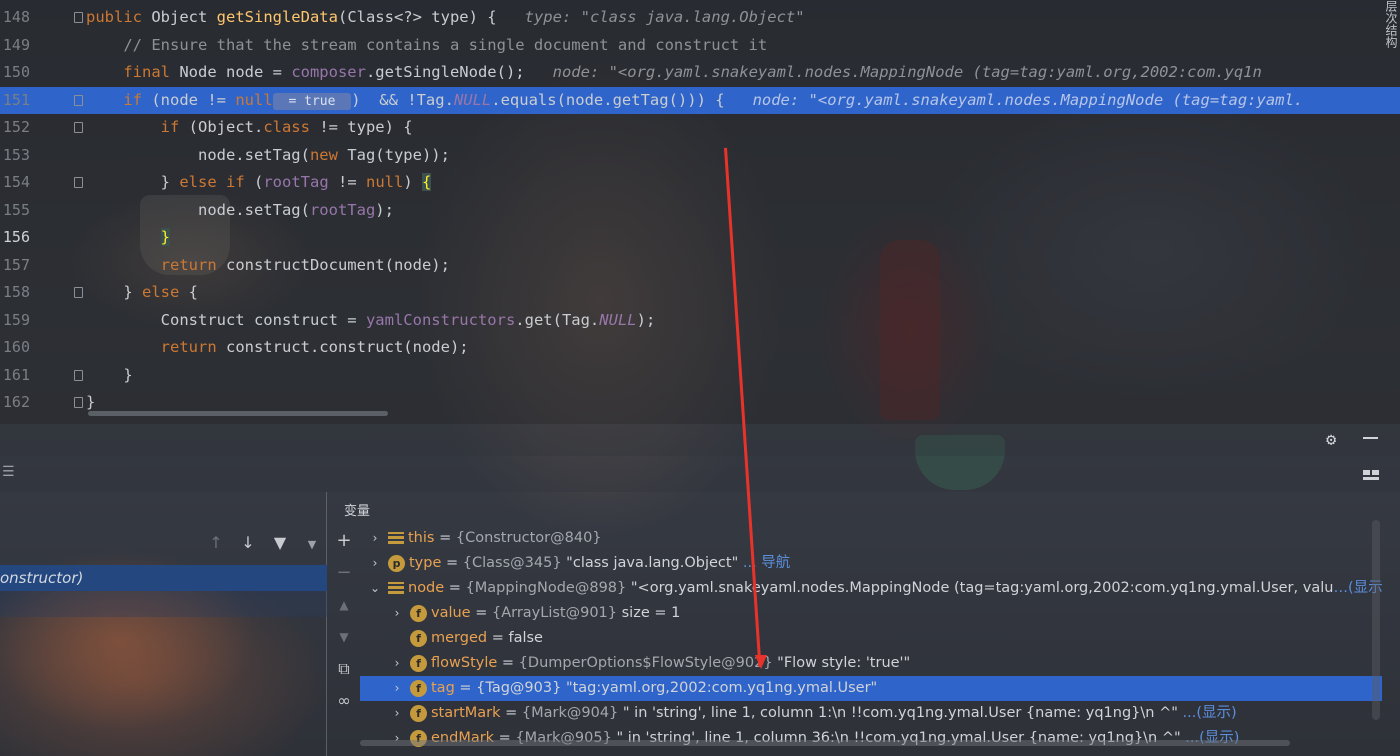 The height and width of the screenshot is (756, 1400). I want to click on line-number: 153, so click(50, 156).